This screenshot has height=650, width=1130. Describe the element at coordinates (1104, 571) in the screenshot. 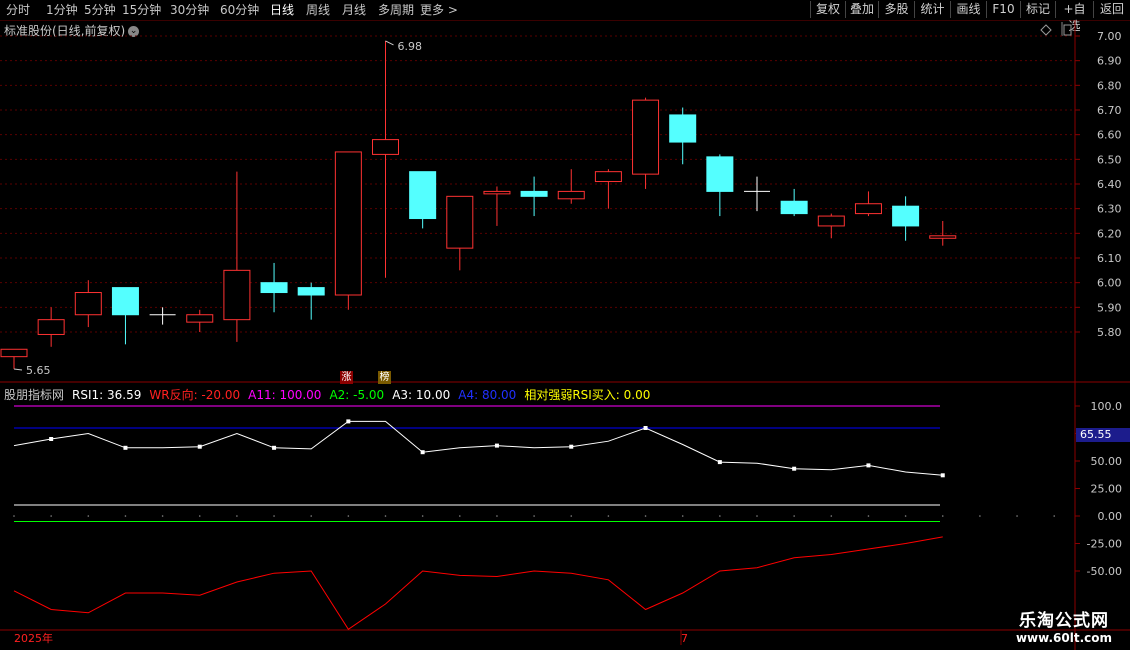

I see `ind-axis-label: -50.00` at that location.